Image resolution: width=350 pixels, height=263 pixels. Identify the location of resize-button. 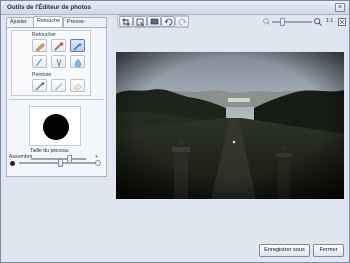
(140, 21).